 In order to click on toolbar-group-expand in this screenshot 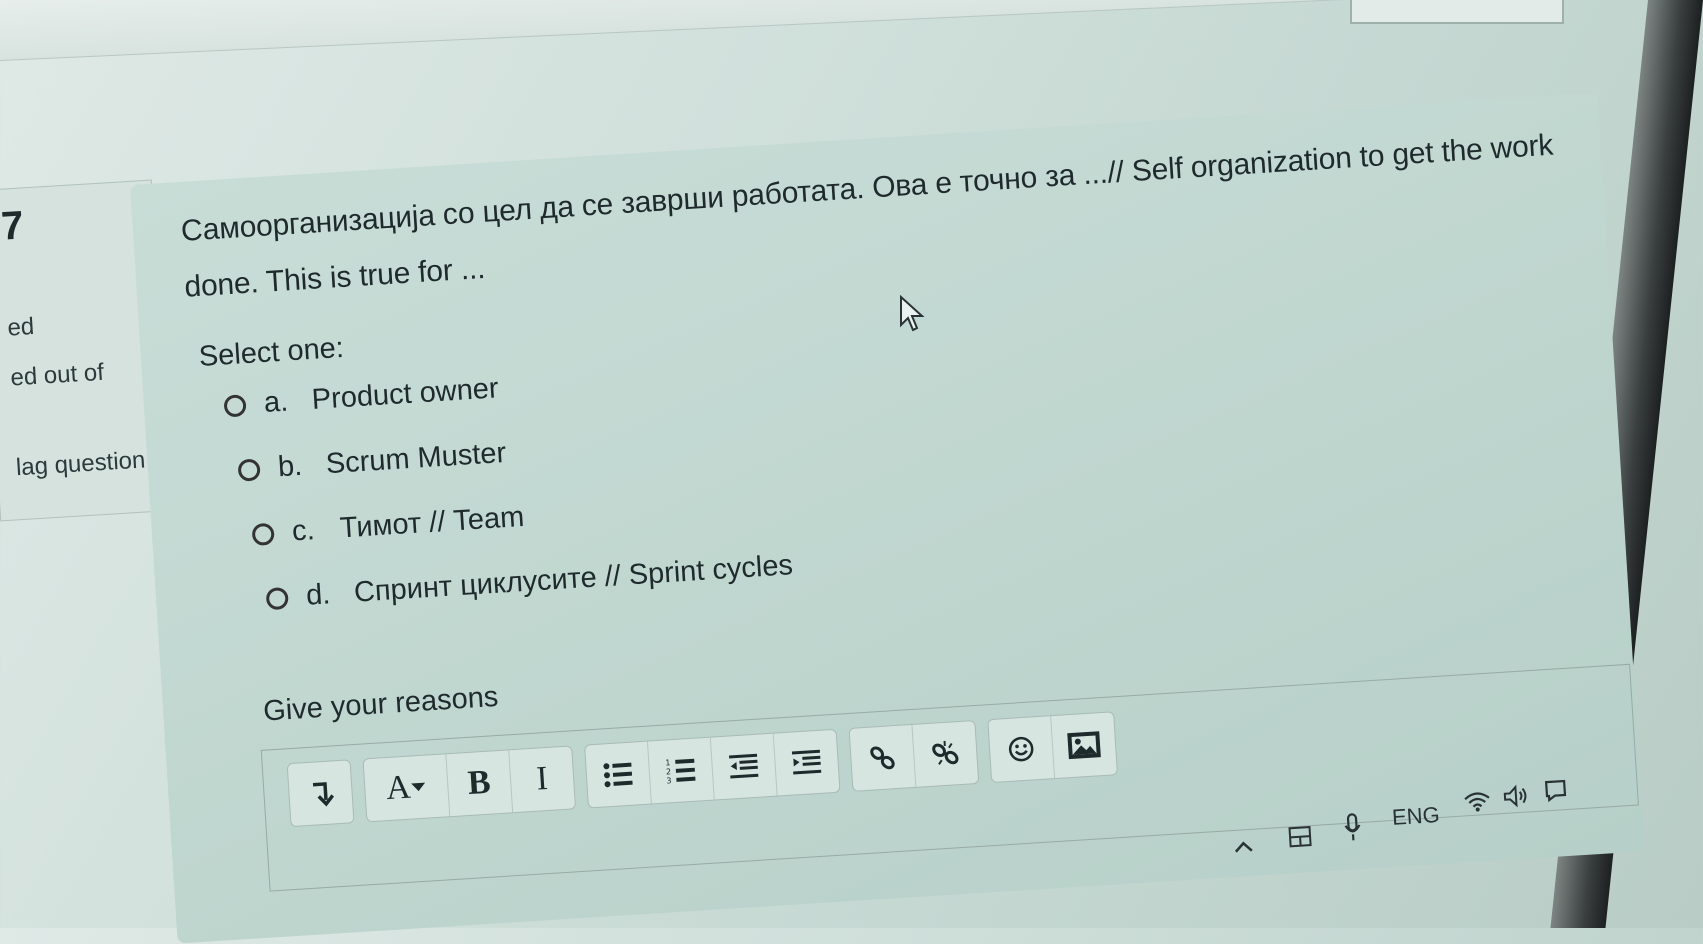, I will do `click(320, 793)`.